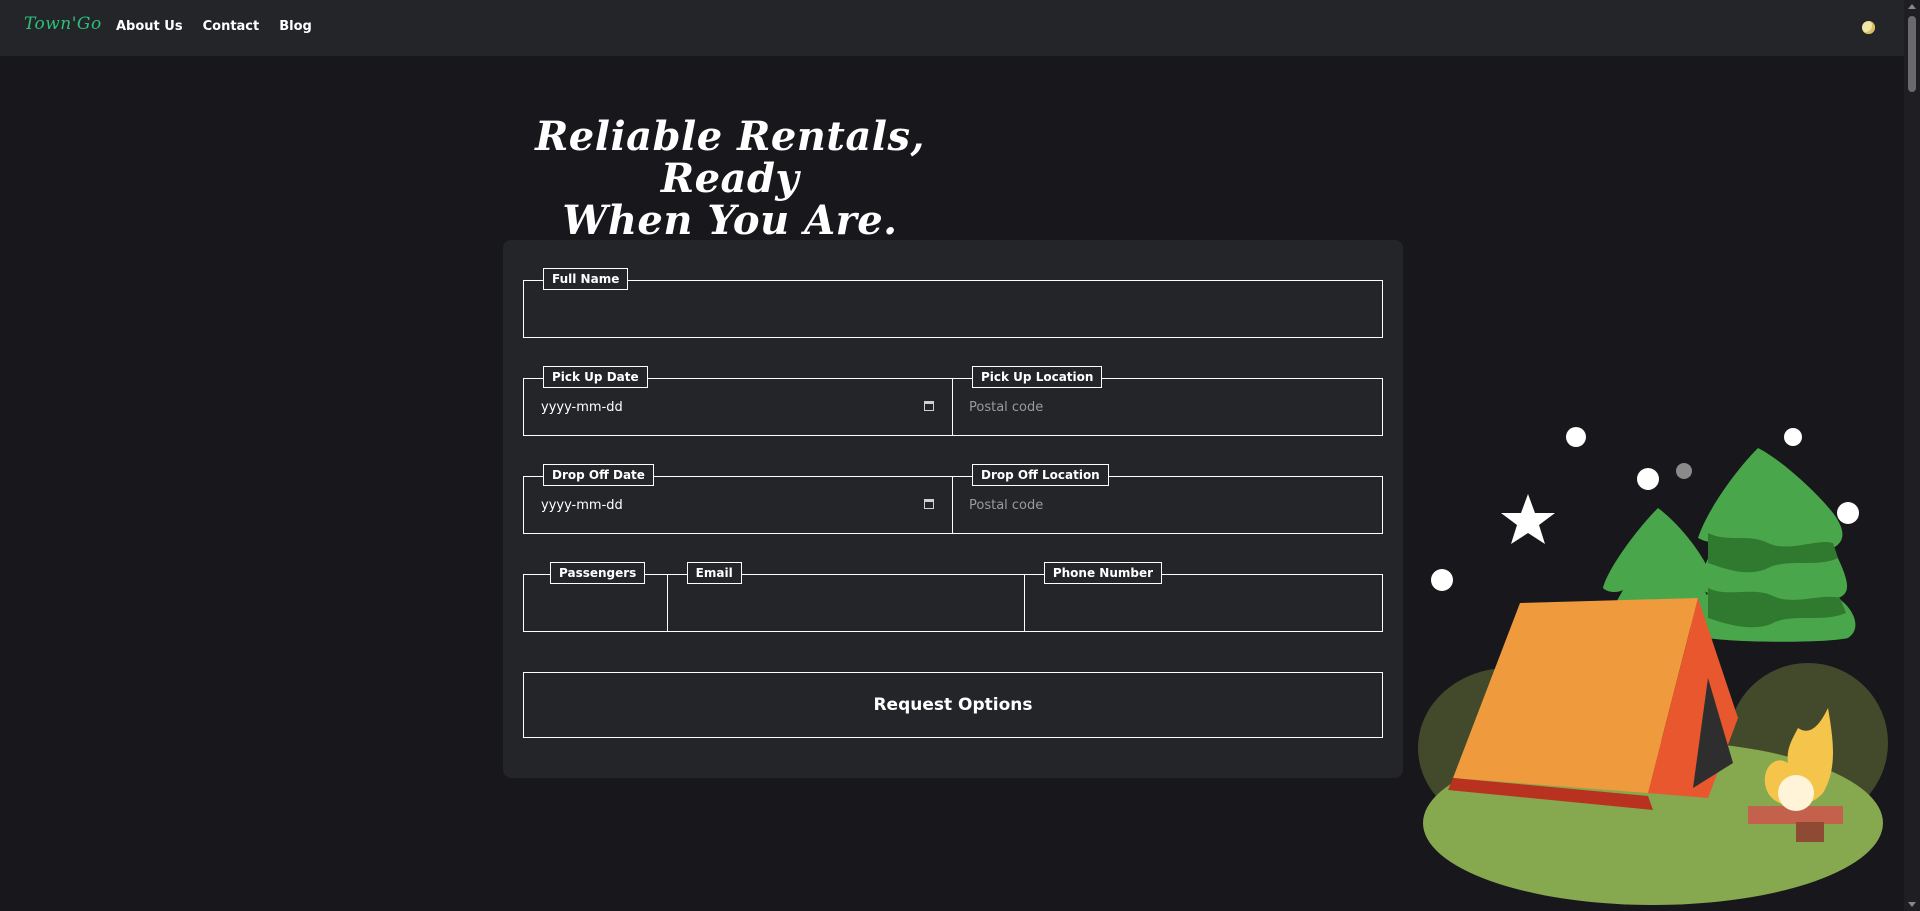 This screenshot has height=911, width=1920. Describe the element at coordinates (738, 498) in the screenshot. I see `dropoff-date-field: Drop Off Date yyyy-mm-dd` at that location.